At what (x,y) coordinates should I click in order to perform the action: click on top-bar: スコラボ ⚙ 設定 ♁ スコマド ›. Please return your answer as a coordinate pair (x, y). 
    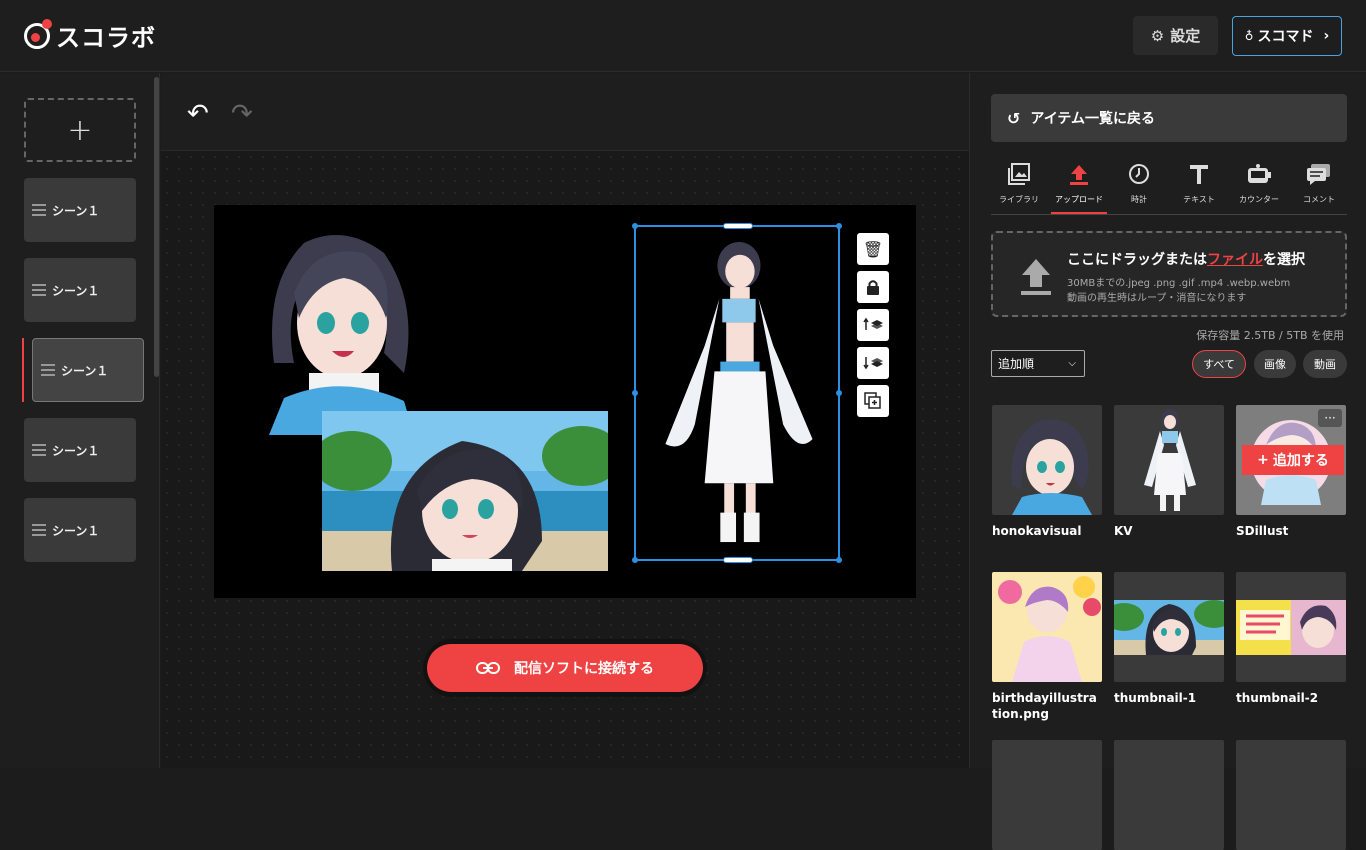
    Looking at the image, I should click on (683, 36).